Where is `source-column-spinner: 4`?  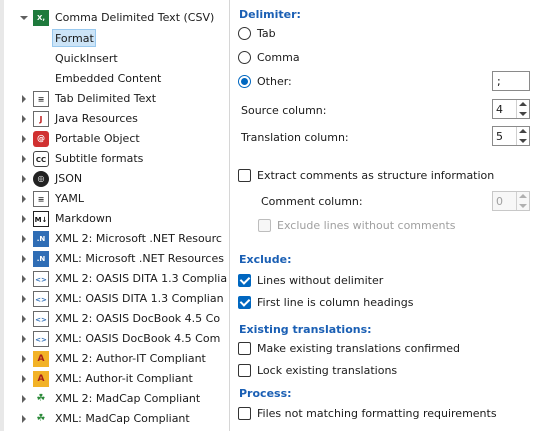 source-column-spinner: 4 is located at coordinates (511, 109).